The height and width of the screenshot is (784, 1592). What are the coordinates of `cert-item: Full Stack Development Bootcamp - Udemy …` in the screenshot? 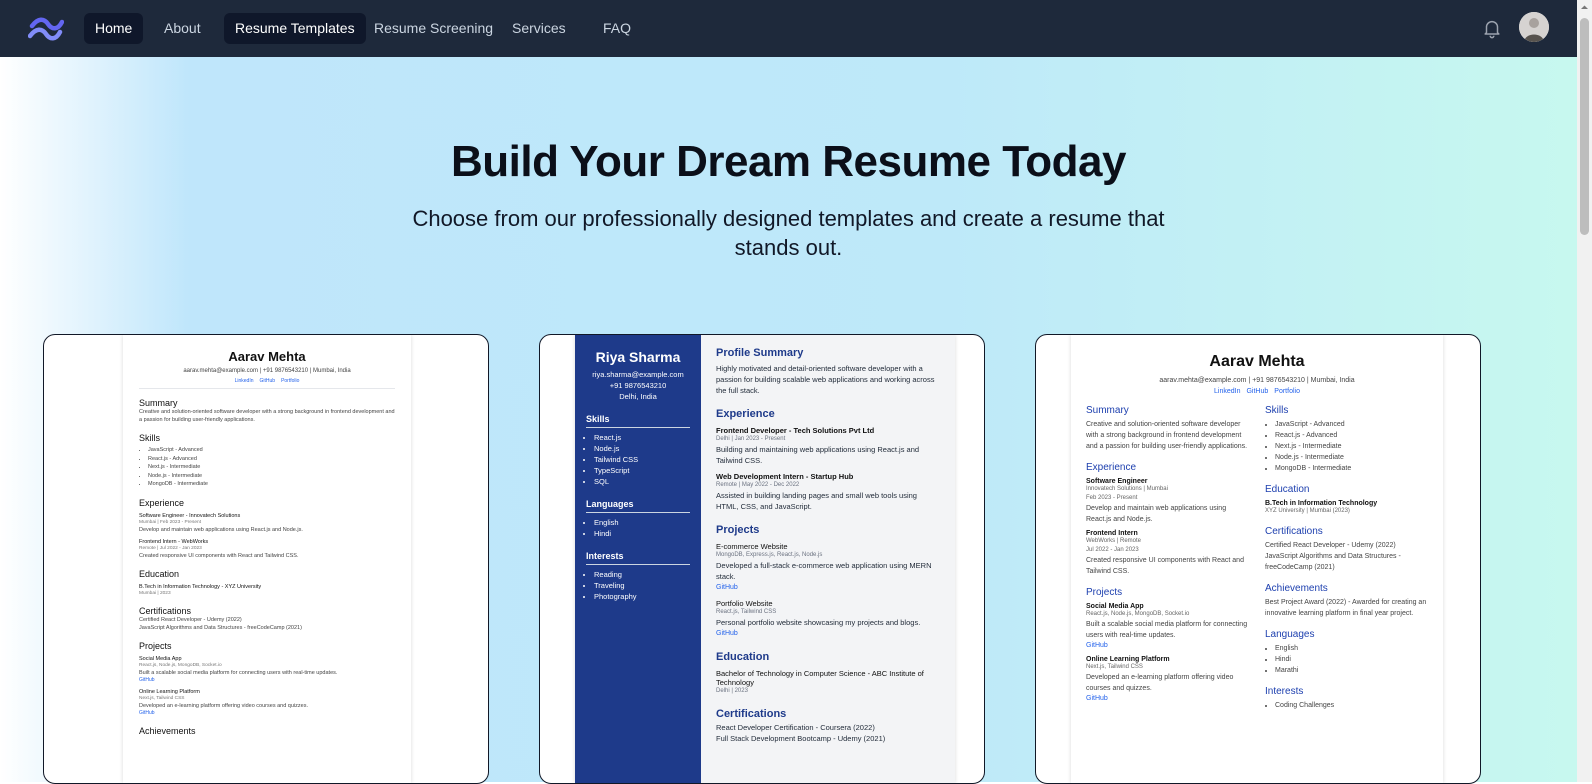 It's located at (801, 738).